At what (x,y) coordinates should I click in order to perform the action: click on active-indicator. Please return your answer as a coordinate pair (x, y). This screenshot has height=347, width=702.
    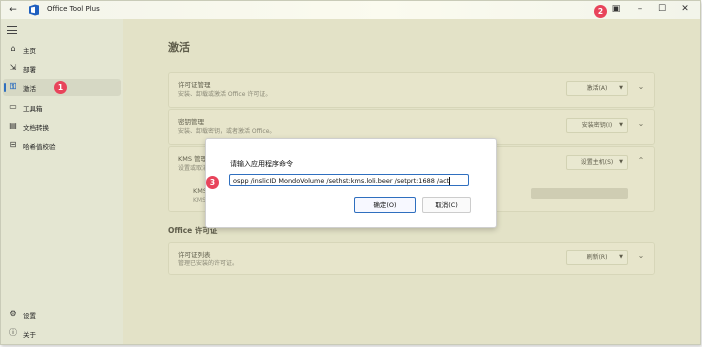
    Looking at the image, I should click on (5, 87).